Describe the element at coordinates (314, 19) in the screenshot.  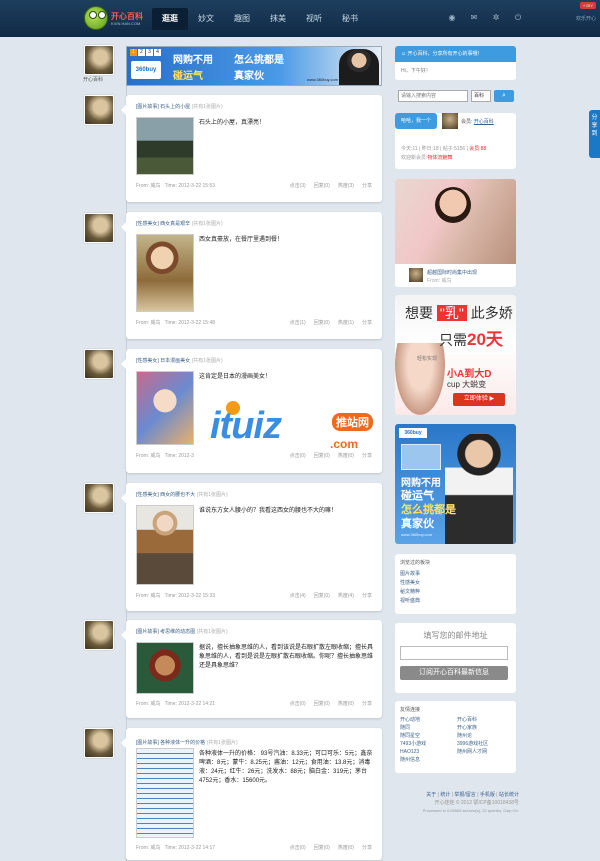
I see `nav-item-media: 视听` at that location.